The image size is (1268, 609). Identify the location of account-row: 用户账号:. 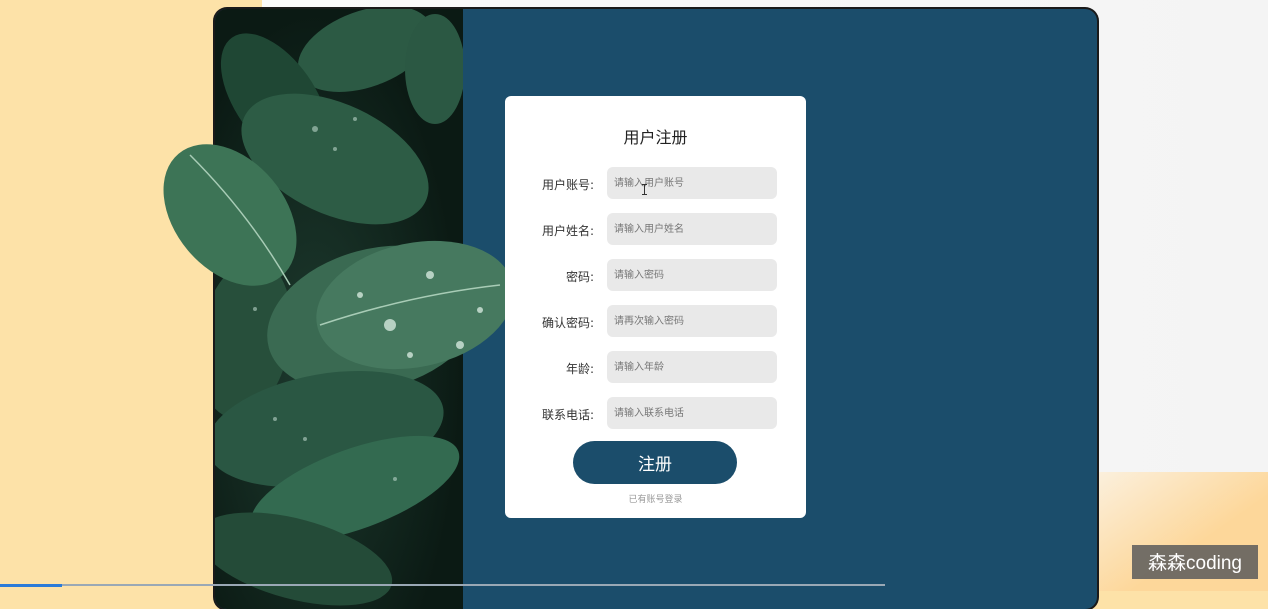
(655, 183).